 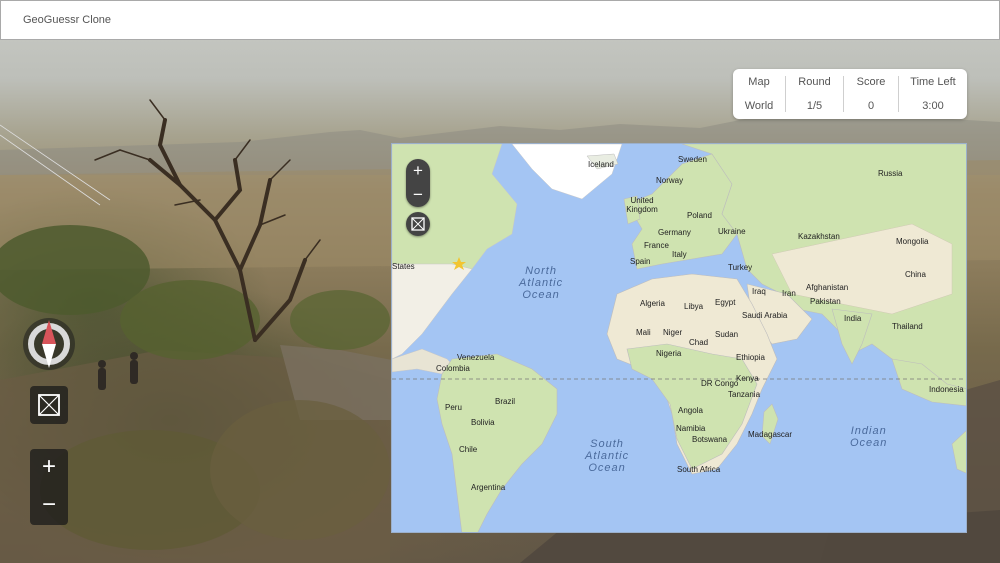 I want to click on country-label: Chile, so click(x=468, y=449).